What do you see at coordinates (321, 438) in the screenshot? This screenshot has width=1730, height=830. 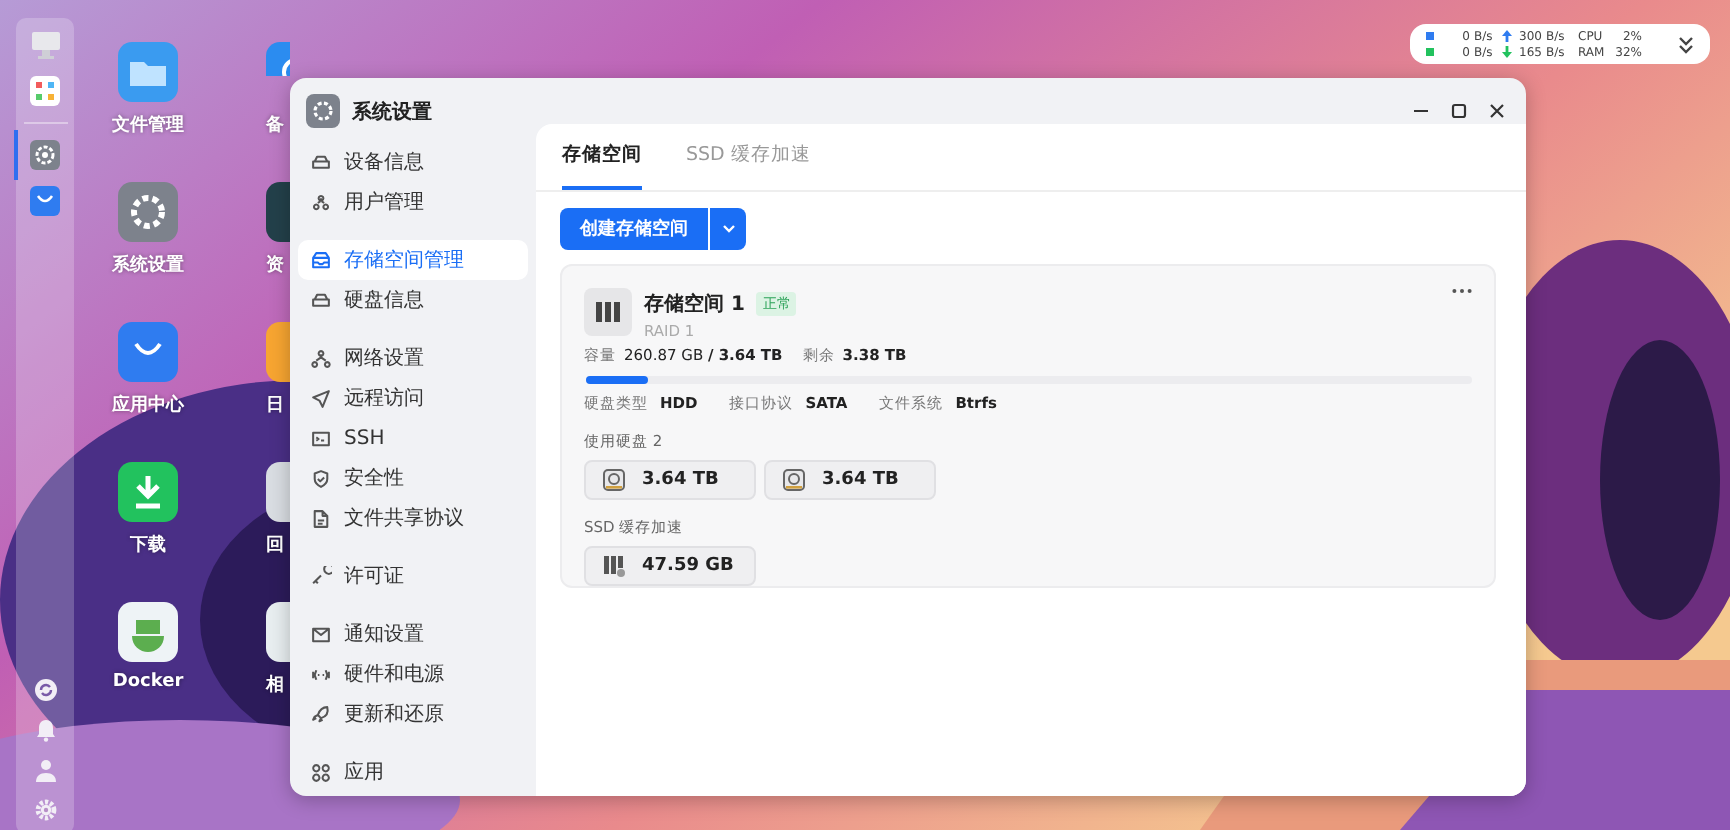 I see `terminal-icon` at bounding box center [321, 438].